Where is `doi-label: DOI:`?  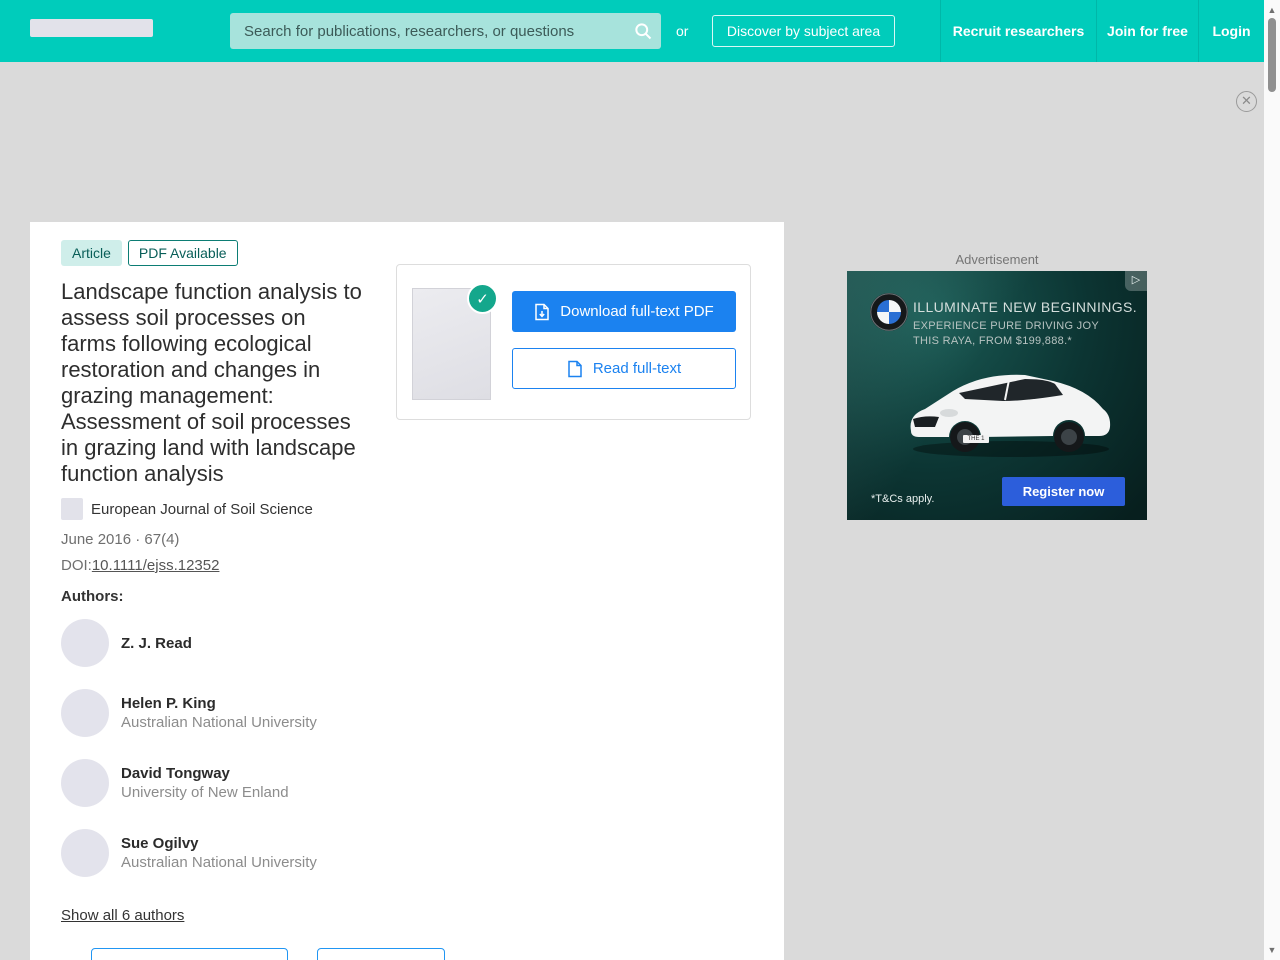
doi-label: DOI: is located at coordinates (76, 565).